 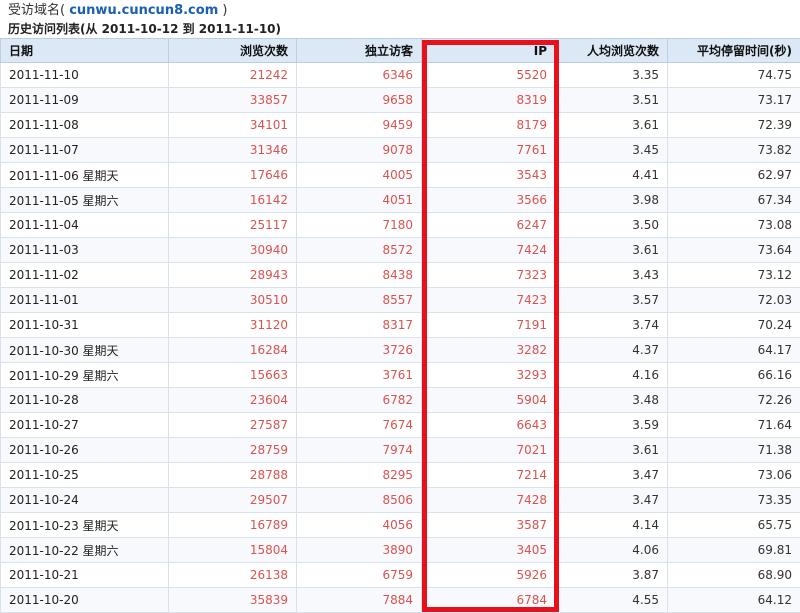 I want to click on visitors-cell: 7180, so click(x=359, y=225).